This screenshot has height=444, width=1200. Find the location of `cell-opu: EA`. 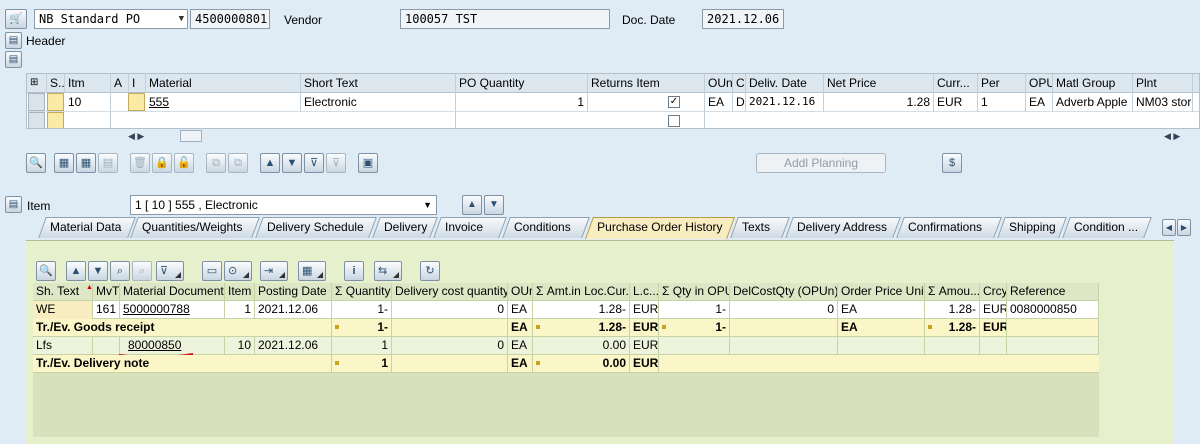

cell-opu: EA is located at coordinates (1039, 102).